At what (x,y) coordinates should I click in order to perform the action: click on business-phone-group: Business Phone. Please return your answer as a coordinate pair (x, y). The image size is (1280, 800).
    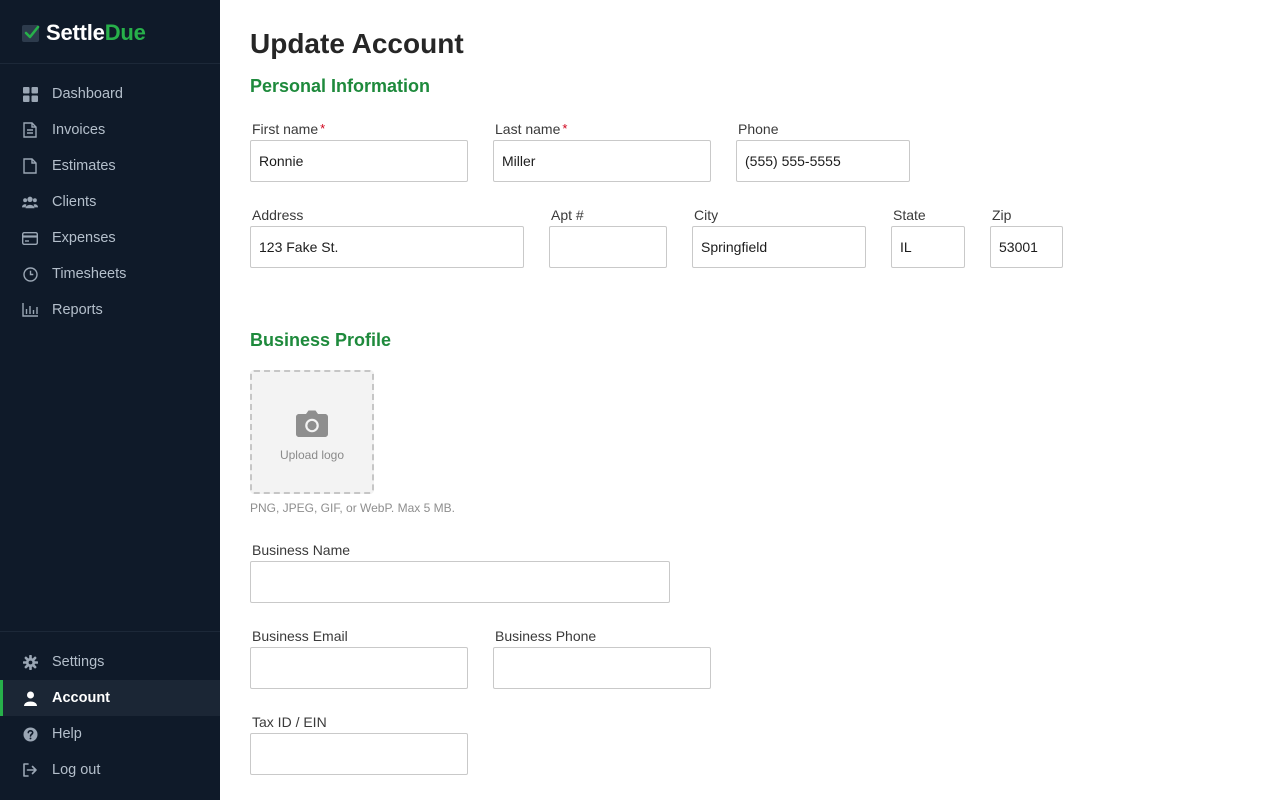
    Looking at the image, I should click on (602, 658).